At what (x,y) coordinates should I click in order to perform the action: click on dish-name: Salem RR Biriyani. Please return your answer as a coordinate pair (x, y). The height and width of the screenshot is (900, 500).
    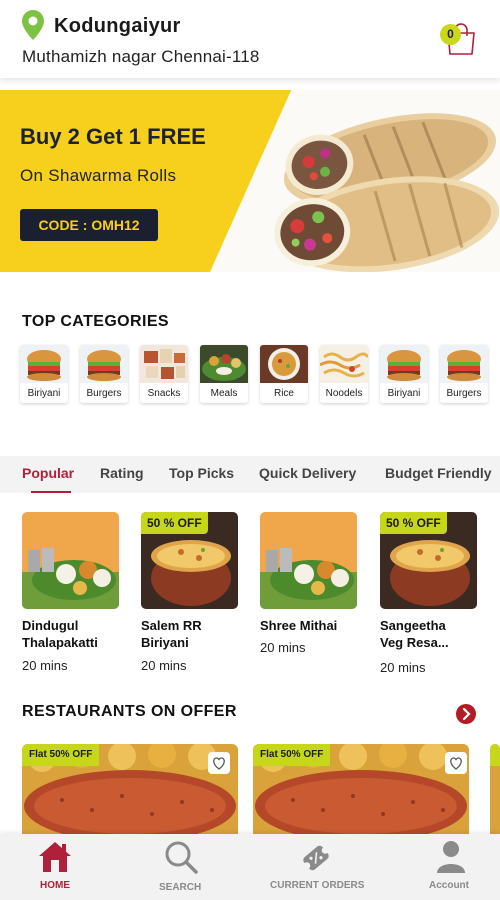
    Looking at the image, I should click on (171, 634).